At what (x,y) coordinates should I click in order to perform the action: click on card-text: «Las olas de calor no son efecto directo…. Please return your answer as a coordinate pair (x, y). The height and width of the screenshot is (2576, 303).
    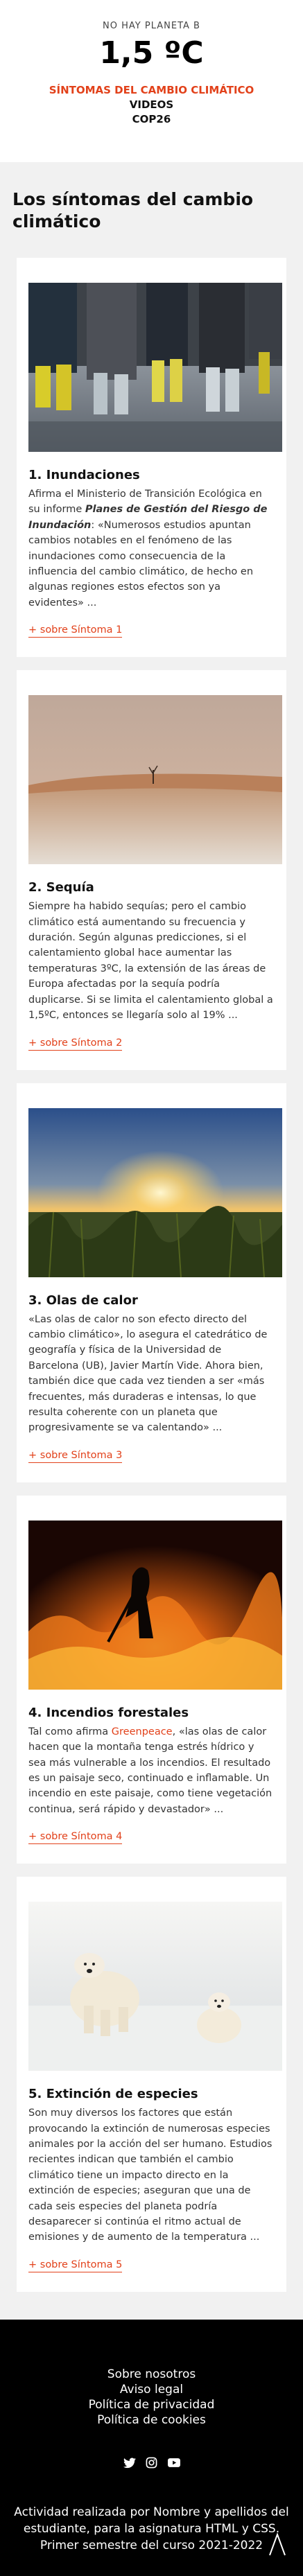
    Looking at the image, I should click on (148, 1373).